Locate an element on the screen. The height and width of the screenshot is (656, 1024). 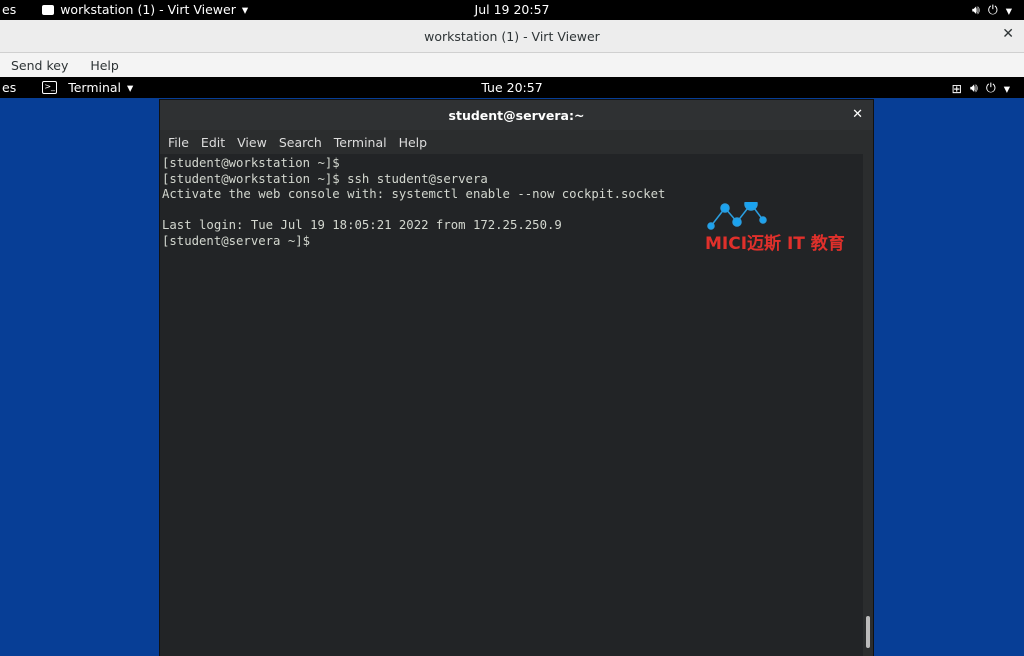
guest-clock: Tue 20:57 is located at coordinates (512, 87).